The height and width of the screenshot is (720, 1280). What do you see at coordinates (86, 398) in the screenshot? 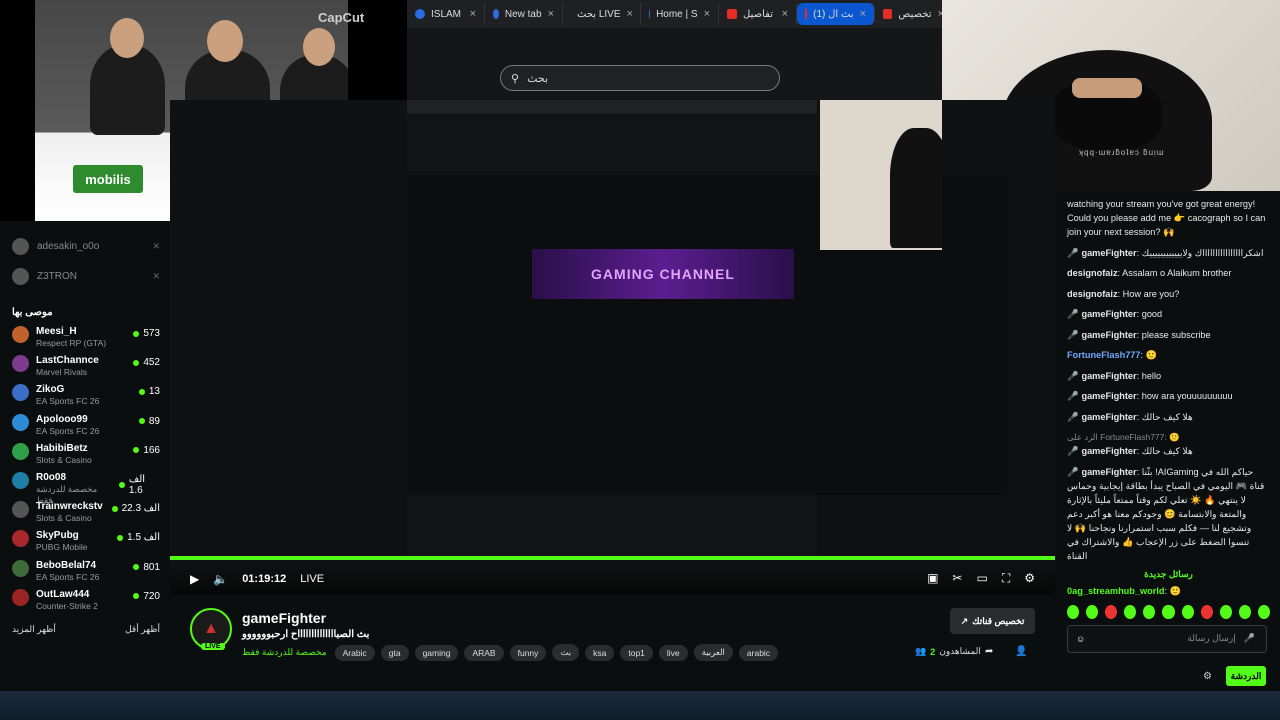
I see `sidebar-streamer: ZikoG EA Sports FC 26 13` at bounding box center [86, 398].